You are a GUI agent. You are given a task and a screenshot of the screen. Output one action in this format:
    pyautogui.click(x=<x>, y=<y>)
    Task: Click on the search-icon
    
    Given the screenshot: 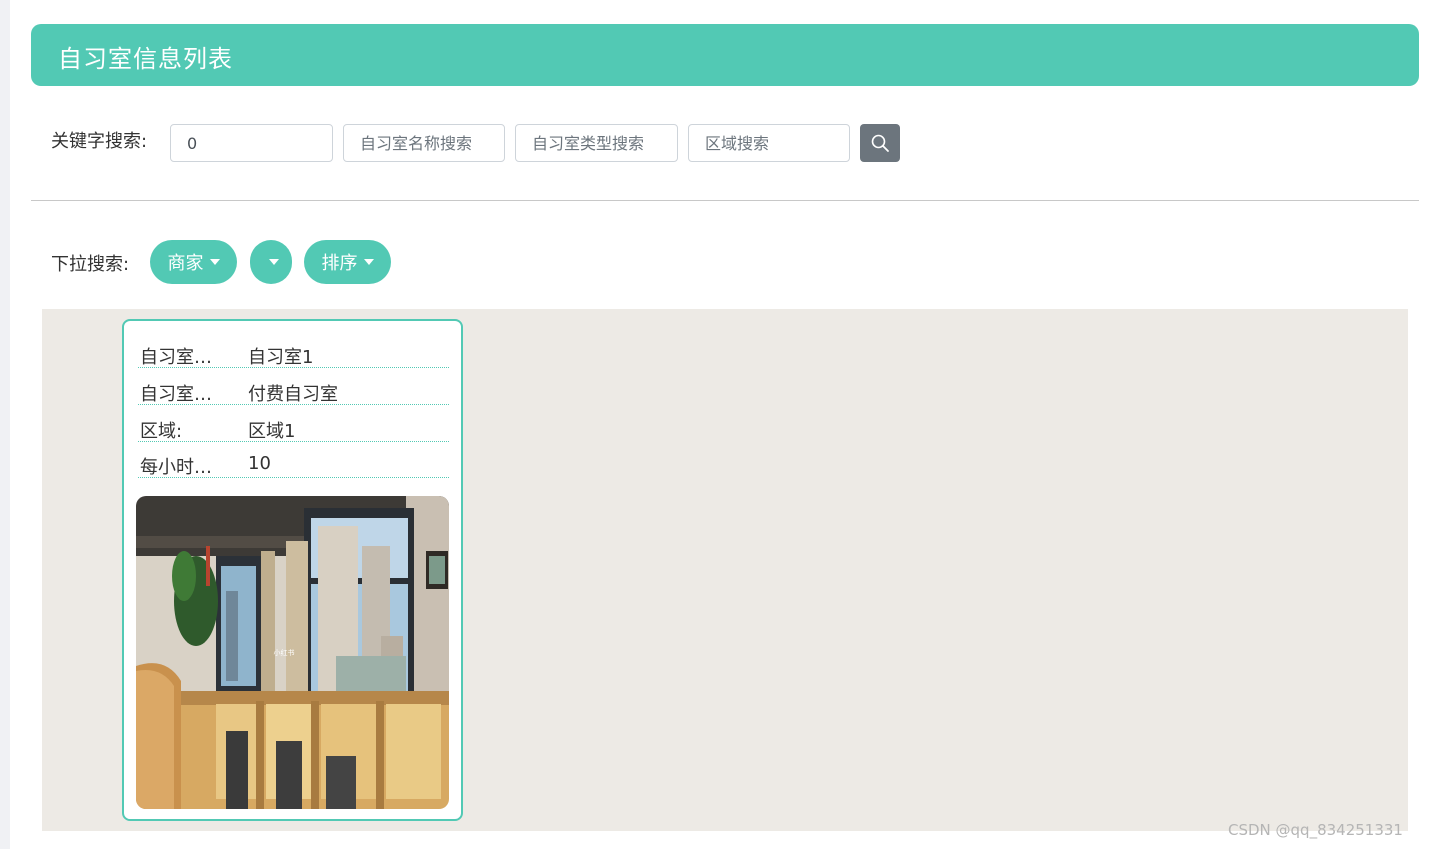 What is the action you would take?
    pyautogui.click(x=880, y=143)
    